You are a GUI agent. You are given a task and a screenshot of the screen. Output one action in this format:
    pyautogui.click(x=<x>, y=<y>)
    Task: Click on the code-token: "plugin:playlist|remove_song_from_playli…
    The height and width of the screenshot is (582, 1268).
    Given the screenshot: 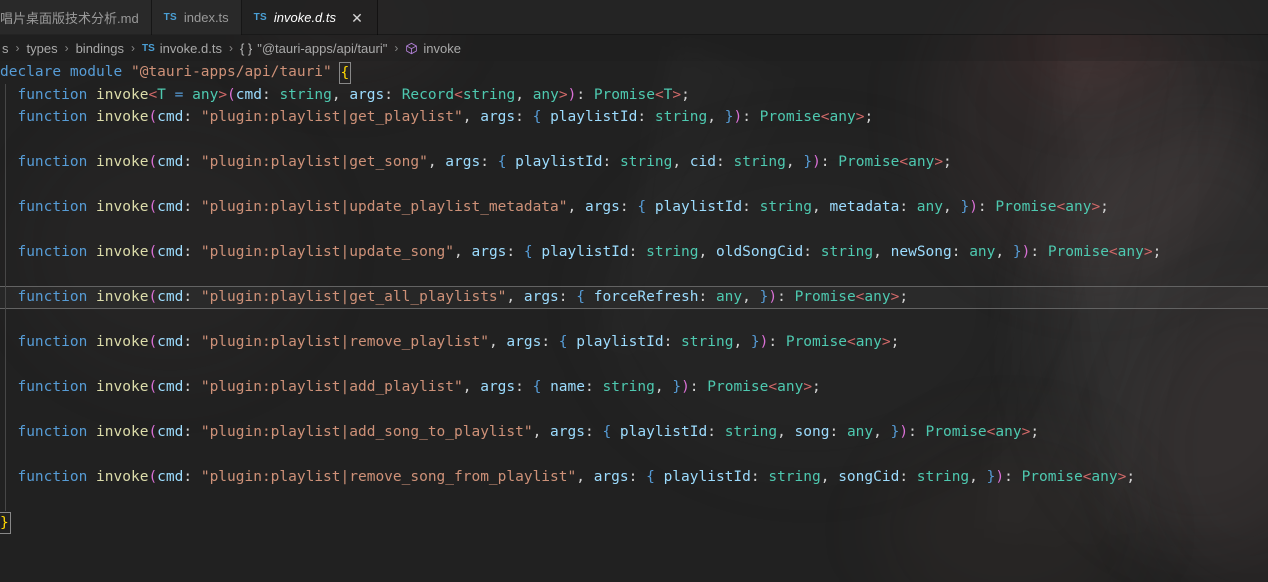 What is the action you would take?
    pyautogui.click(x=388, y=477)
    